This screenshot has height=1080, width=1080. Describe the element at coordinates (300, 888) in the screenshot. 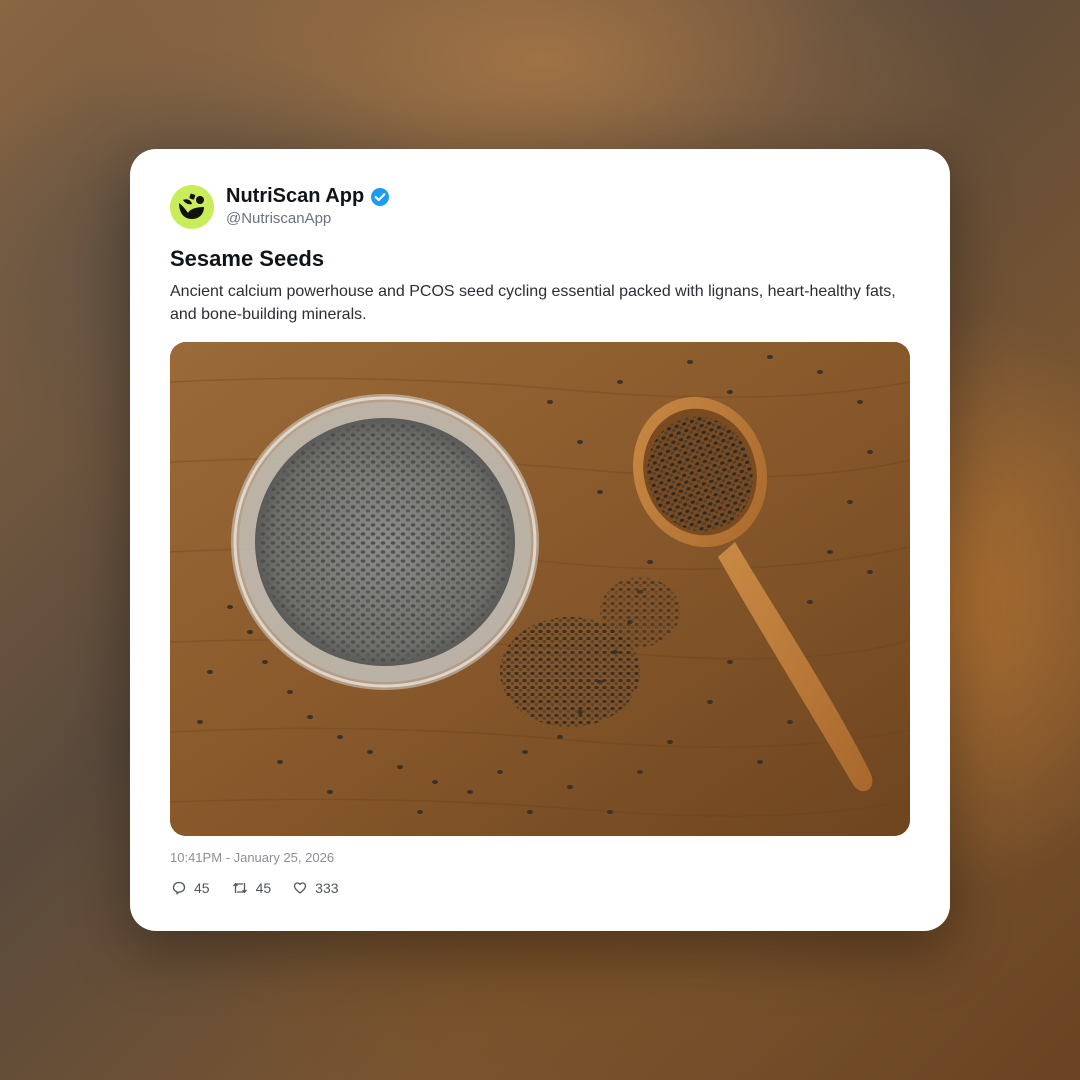

I see `heart-icon` at that location.